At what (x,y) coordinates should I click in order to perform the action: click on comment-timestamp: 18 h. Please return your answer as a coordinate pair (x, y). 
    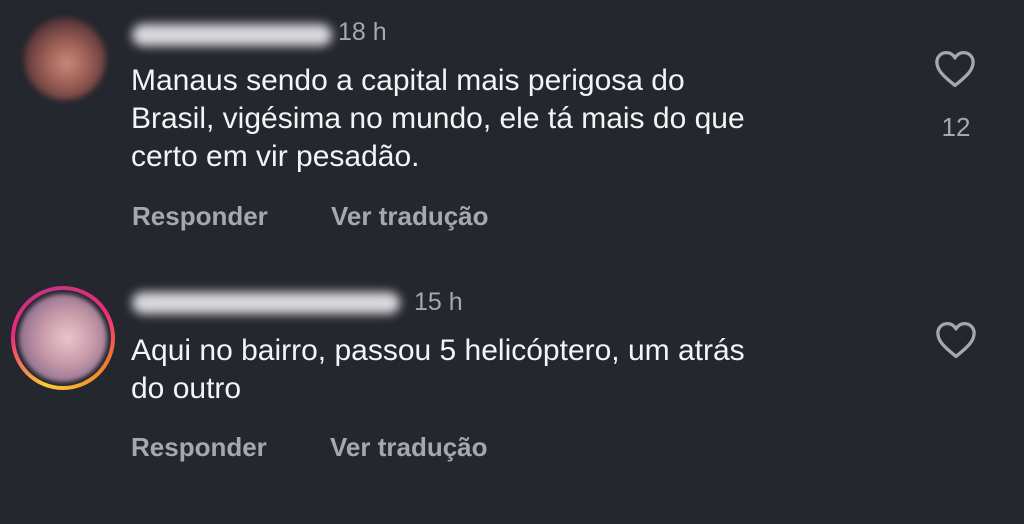
    Looking at the image, I should click on (362, 32).